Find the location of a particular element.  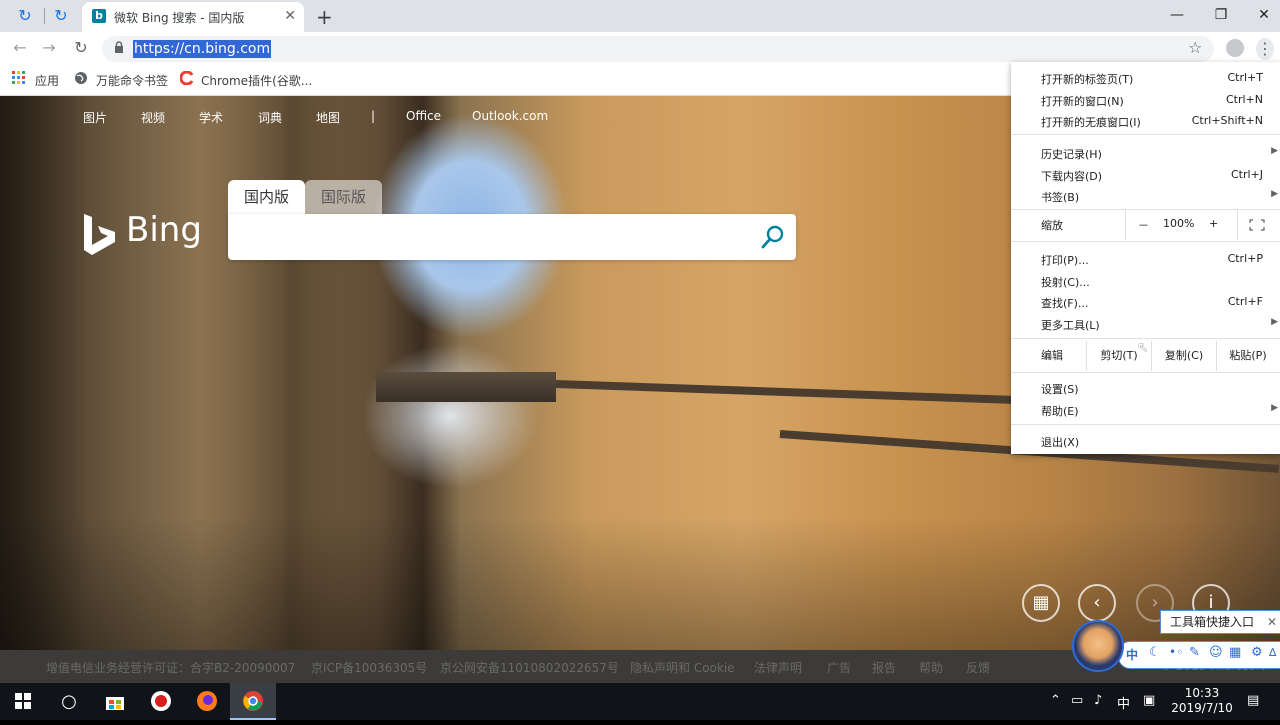

ime-settings-icon: ⚙ is located at coordinates (1257, 652).